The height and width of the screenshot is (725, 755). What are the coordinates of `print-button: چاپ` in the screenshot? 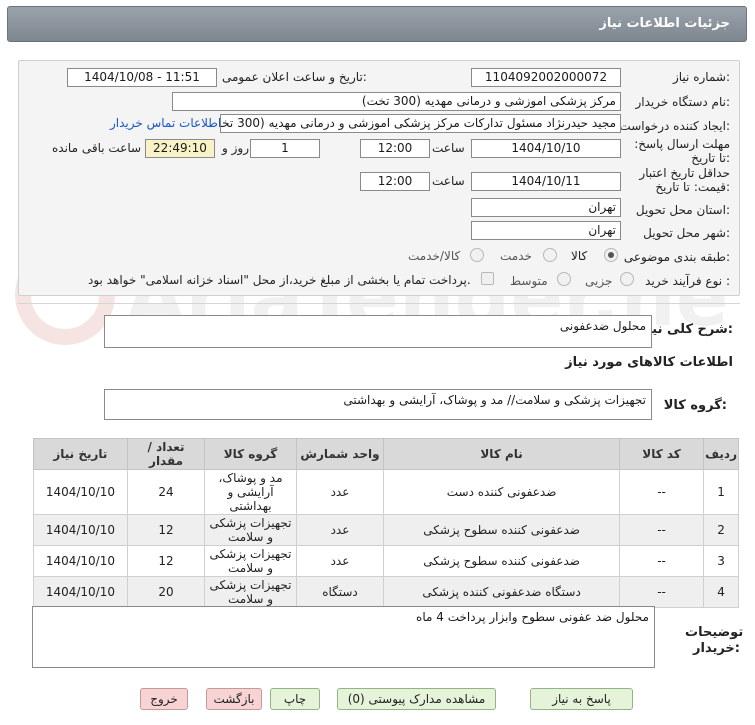 It's located at (295, 699).